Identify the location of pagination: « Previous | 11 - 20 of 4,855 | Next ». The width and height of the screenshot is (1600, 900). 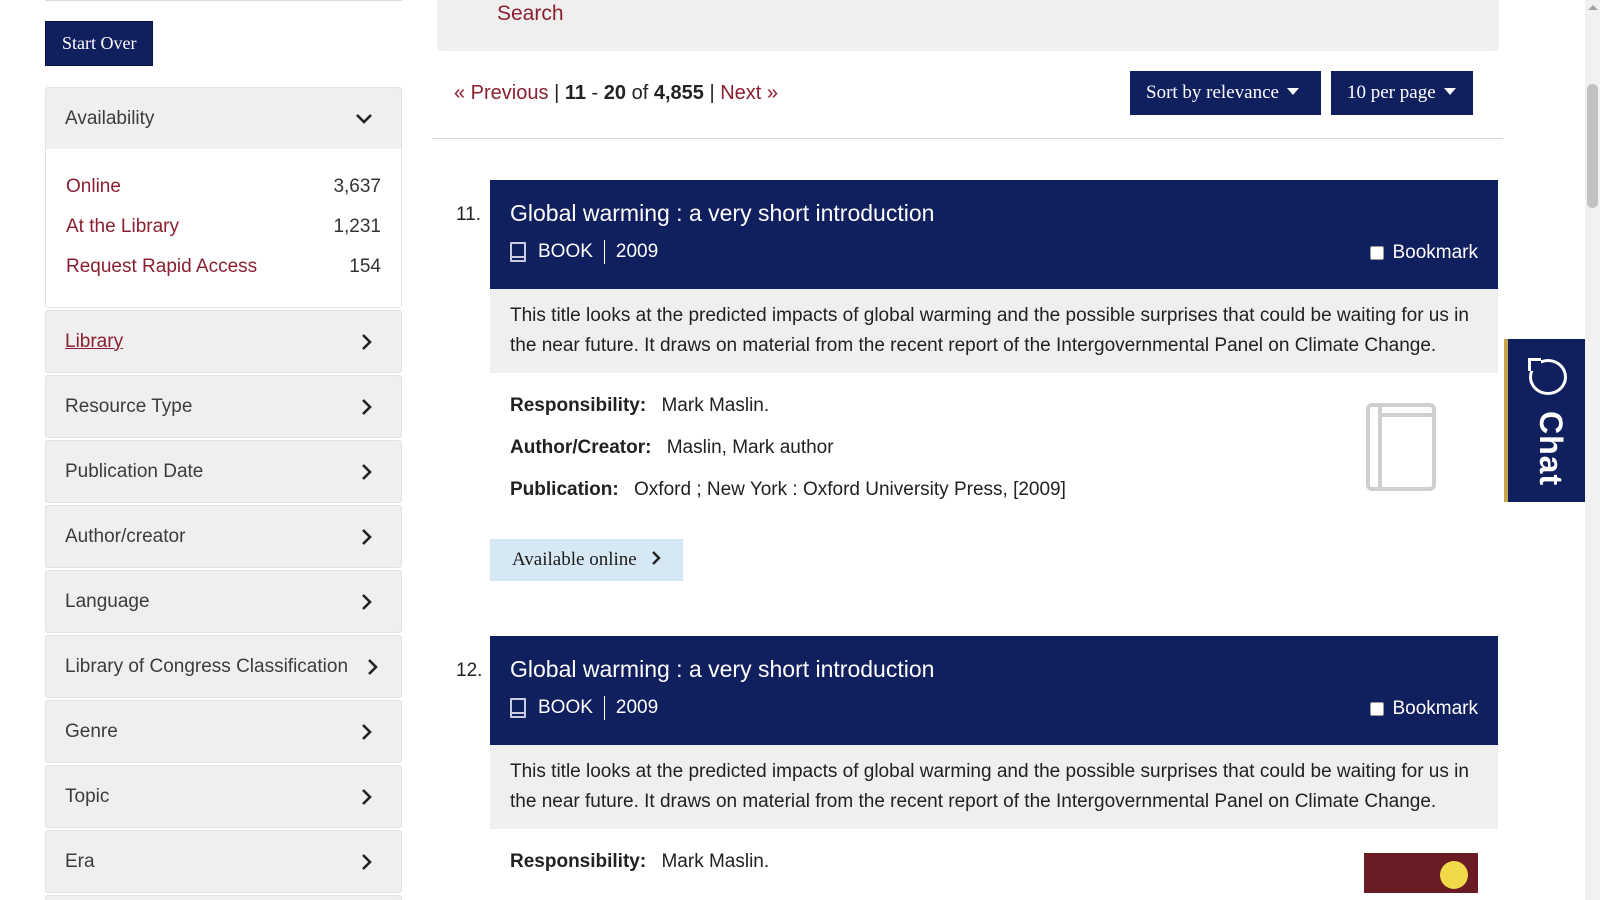
(616, 93).